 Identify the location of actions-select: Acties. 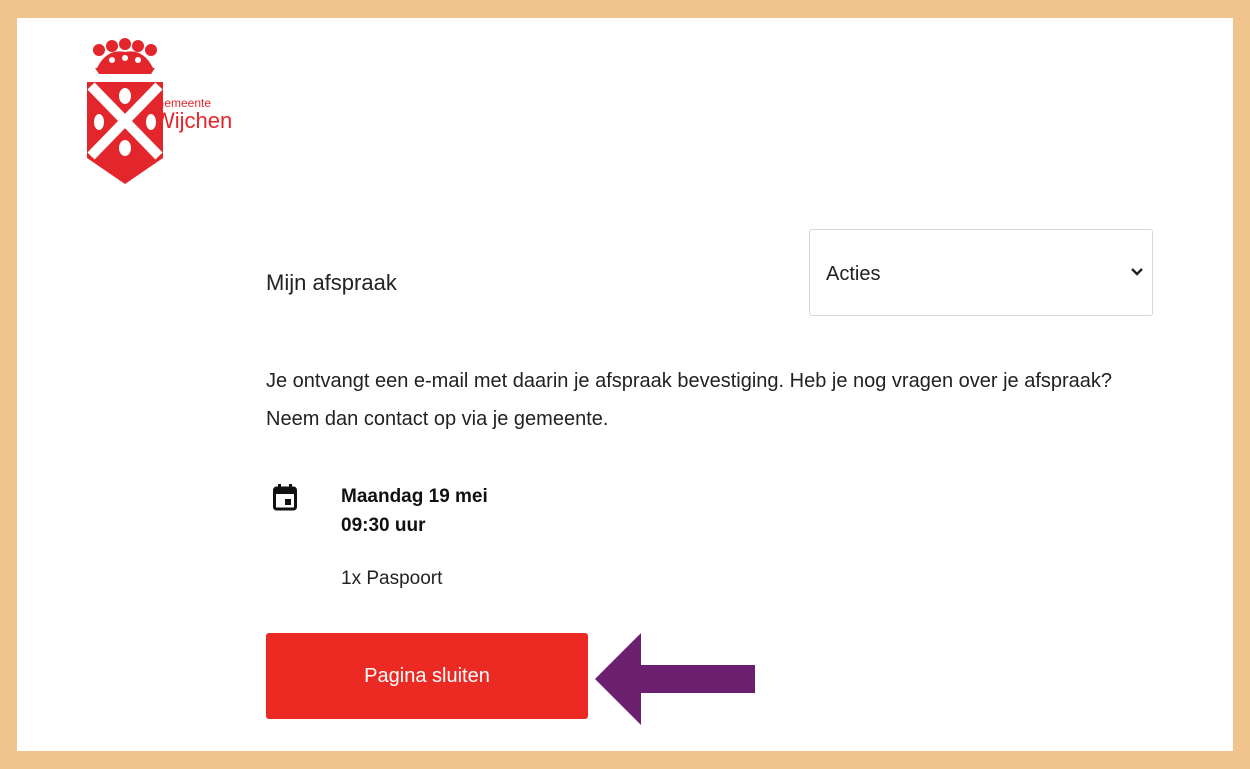
(981, 272).